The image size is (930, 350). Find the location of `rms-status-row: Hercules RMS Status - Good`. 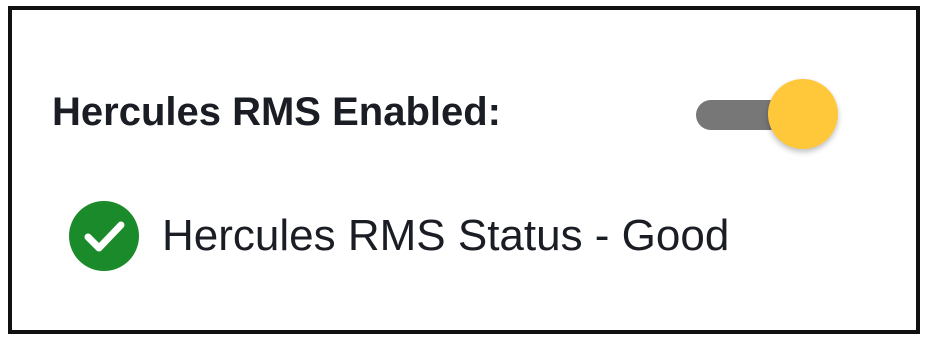

rms-status-row: Hercules RMS Status - Good is located at coordinates (398, 236).